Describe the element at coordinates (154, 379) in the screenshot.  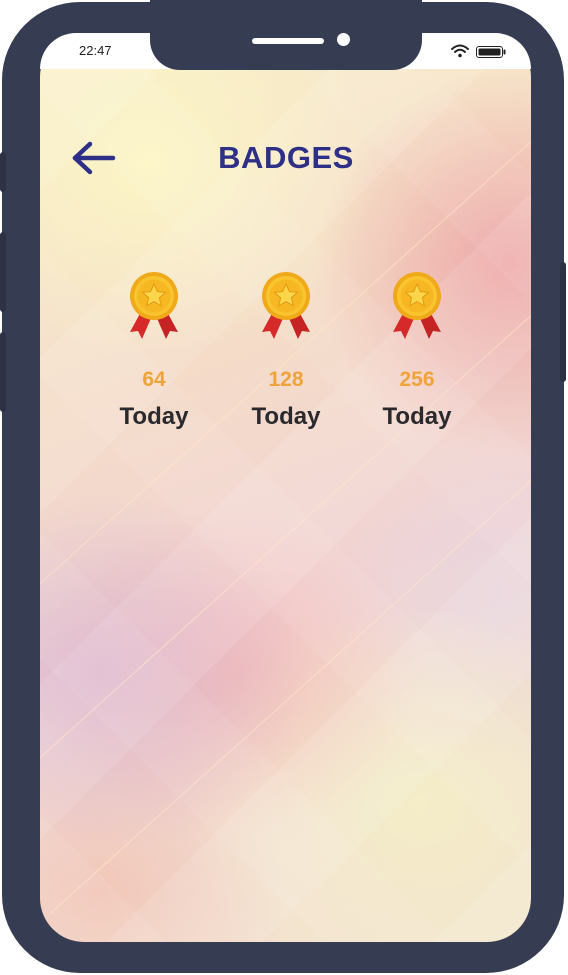
I see `badge-count: 64` at that location.